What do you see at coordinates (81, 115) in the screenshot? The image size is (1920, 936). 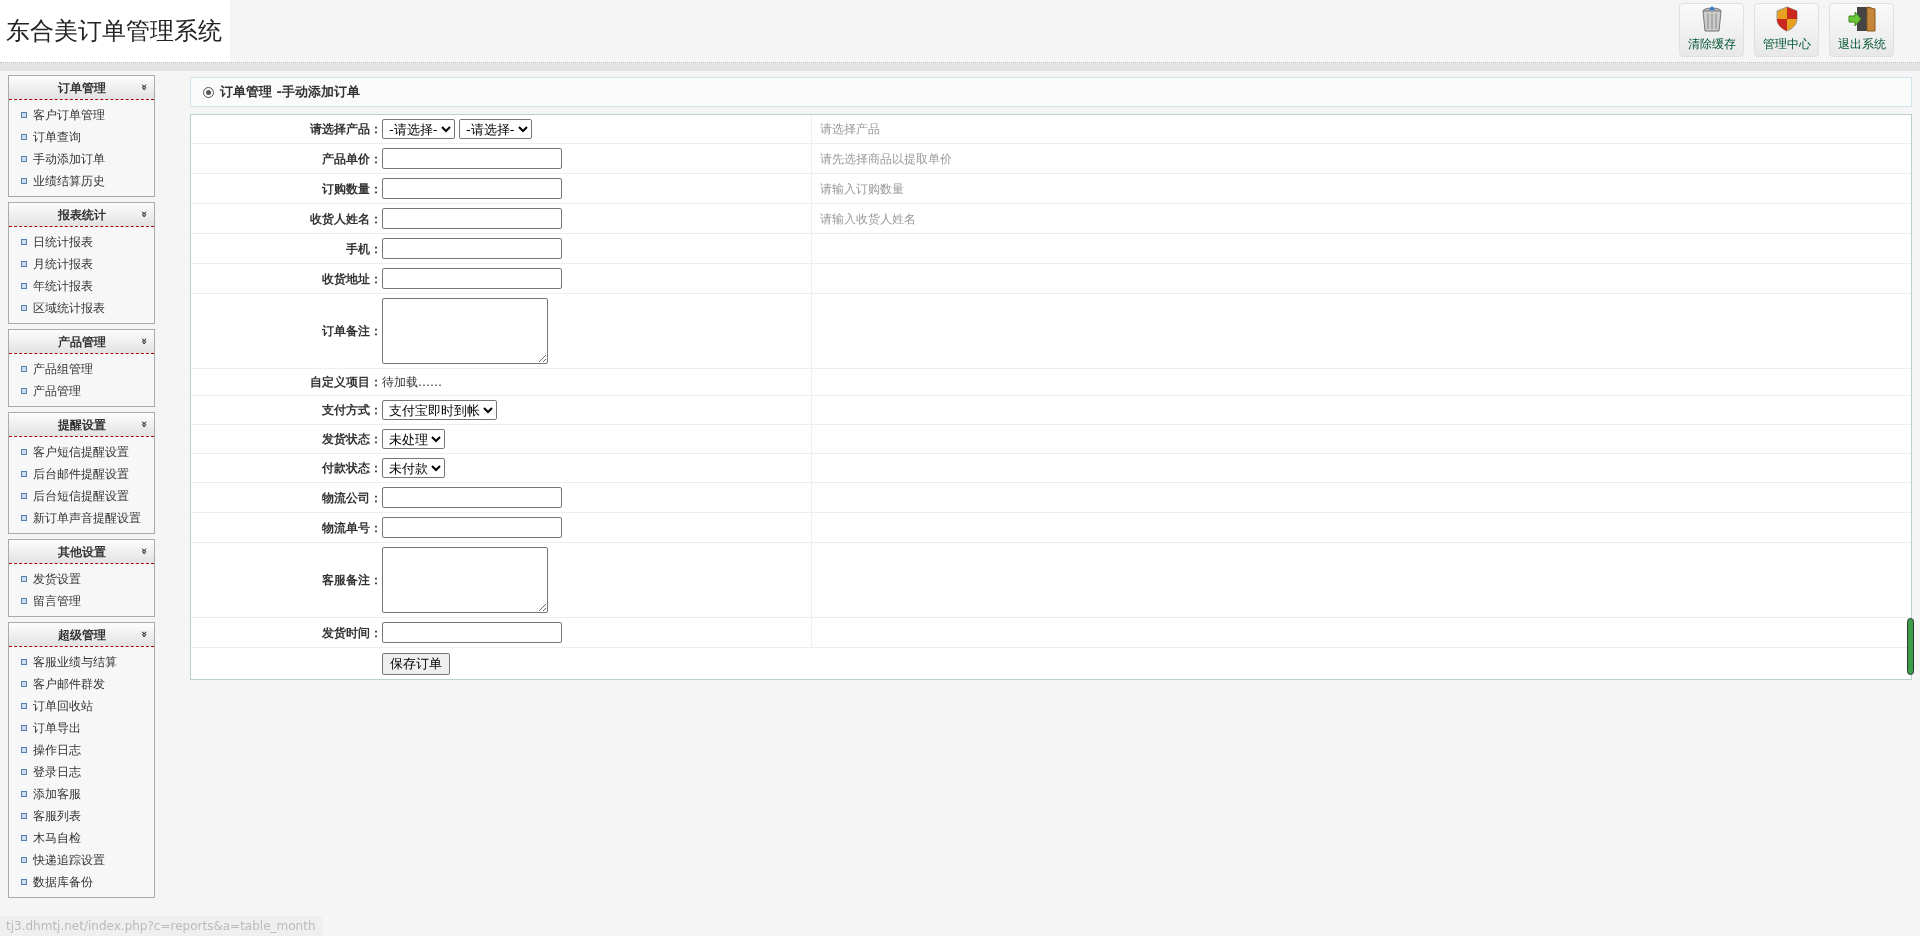 I see `nav-item: 客户订单管理` at bounding box center [81, 115].